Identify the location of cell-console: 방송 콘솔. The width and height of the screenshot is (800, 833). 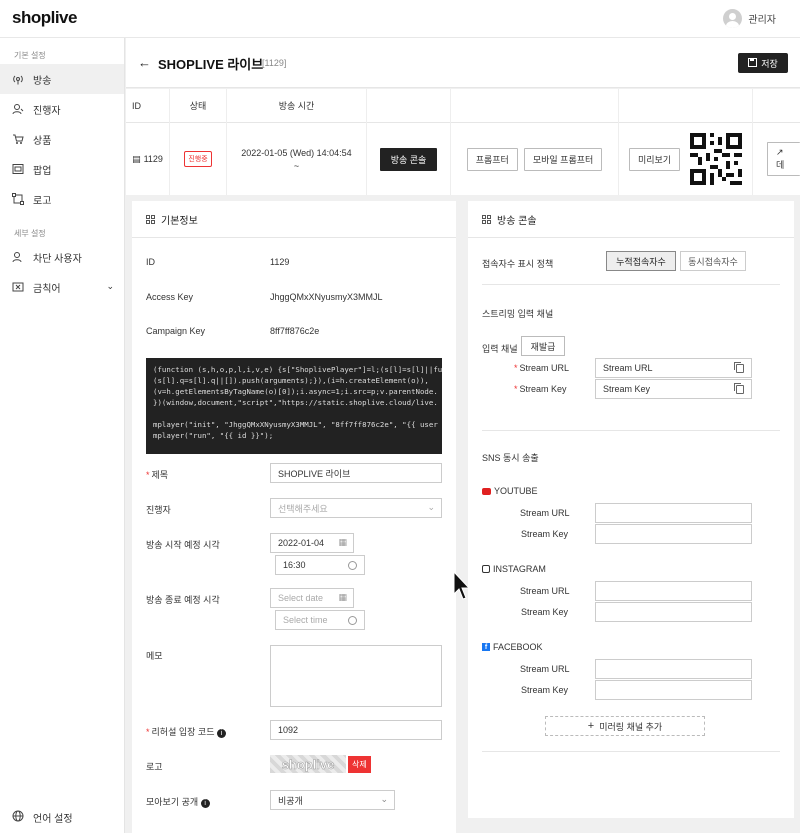
(408, 159).